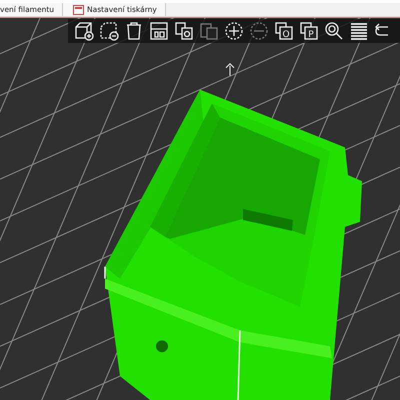 The height and width of the screenshot is (400, 400). I want to click on paste-icon, so click(209, 31).